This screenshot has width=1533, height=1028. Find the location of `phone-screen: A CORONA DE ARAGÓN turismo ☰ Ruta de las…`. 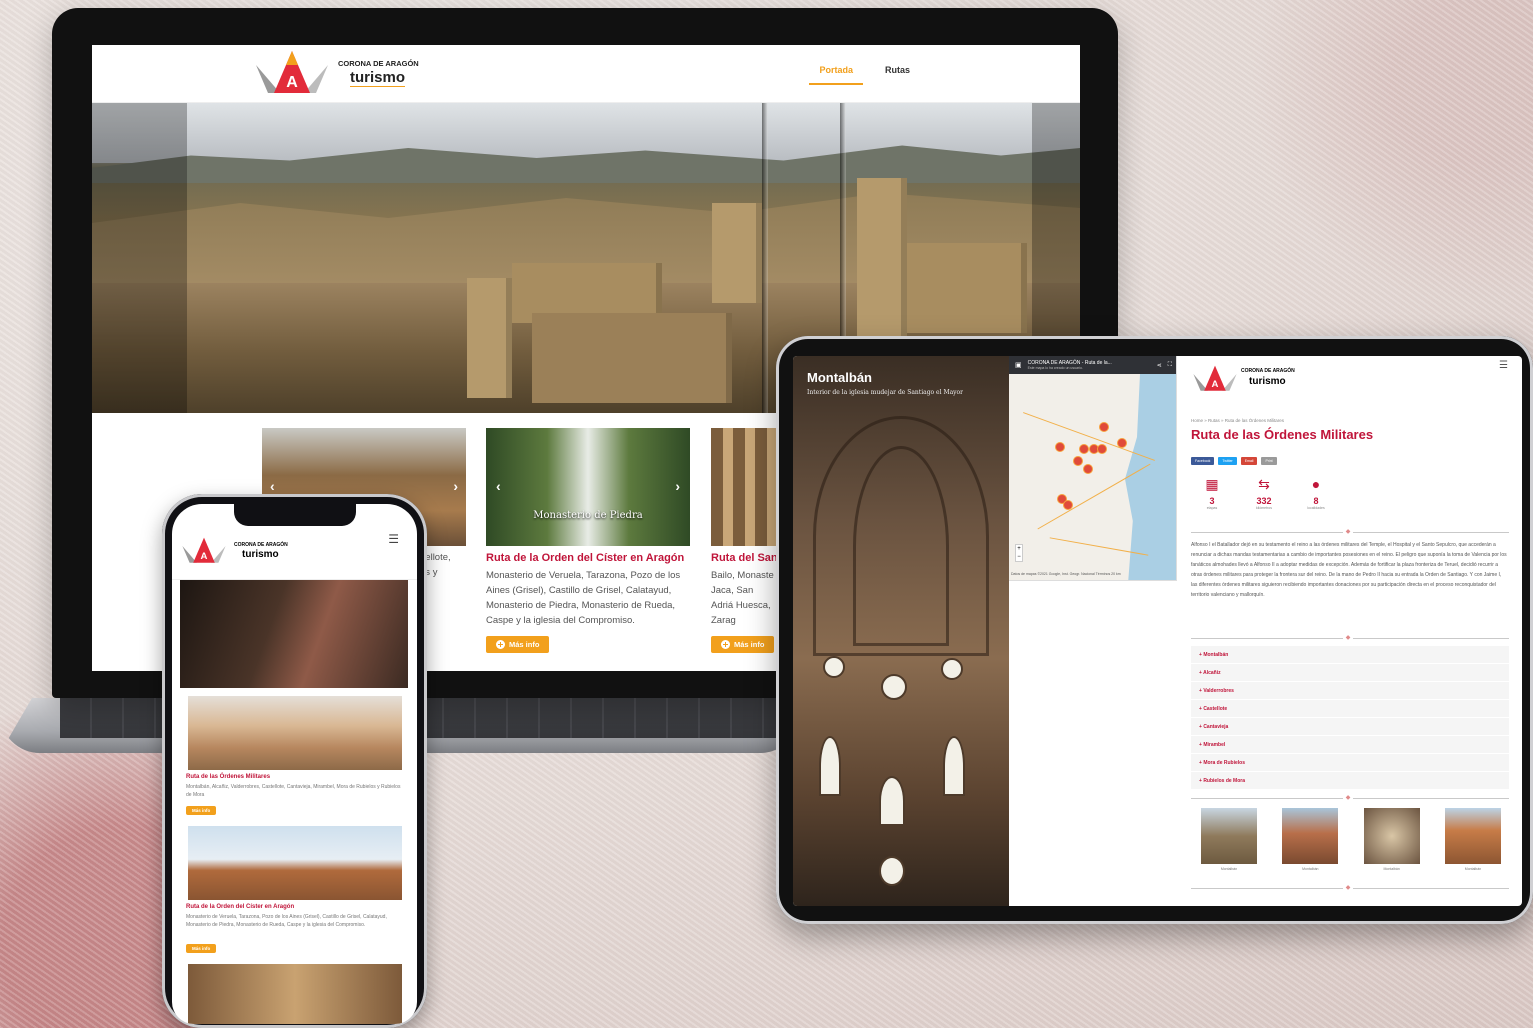

phone-screen: A CORONA DE ARAGÓN turismo ☰ Ruta de las… is located at coordinates (294, 764).